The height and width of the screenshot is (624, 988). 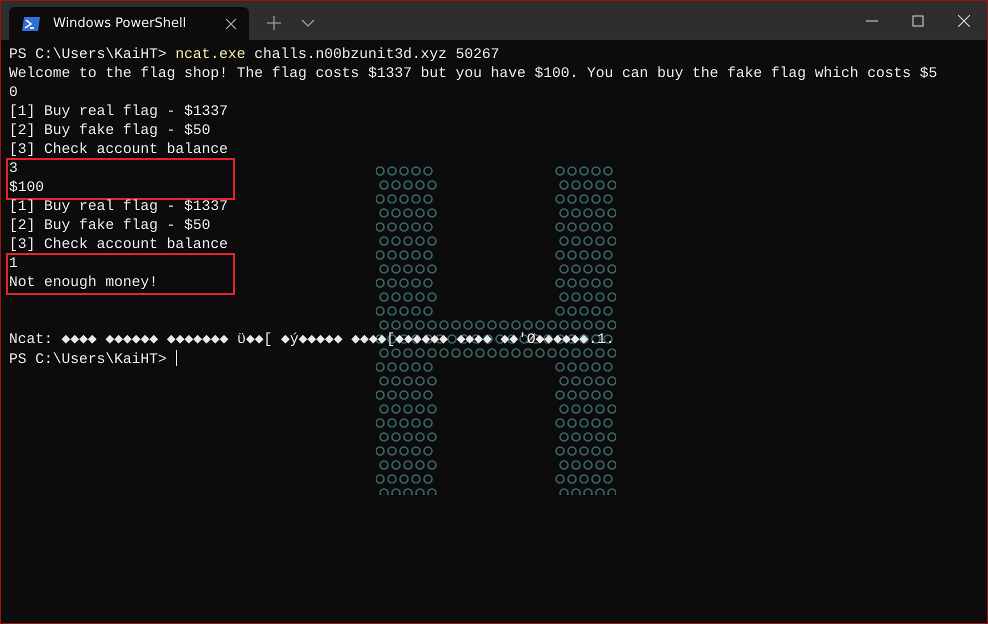 What do you see at coordinates (377, 55) in the screenshot?
I see `command-arguments: challs.n00bzunit3d.xyz 50267` at bounding box center [377, 55].